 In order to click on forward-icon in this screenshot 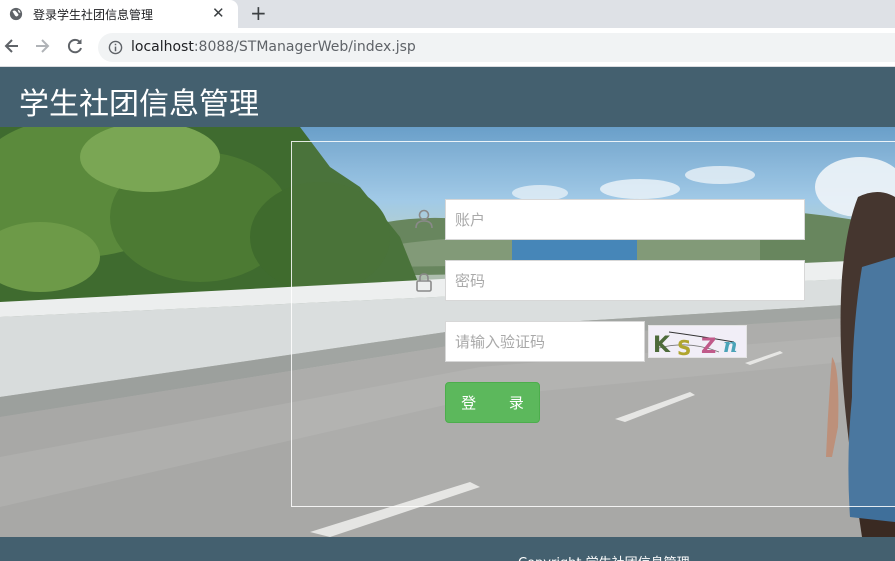, I will do `click(42, 46)`.